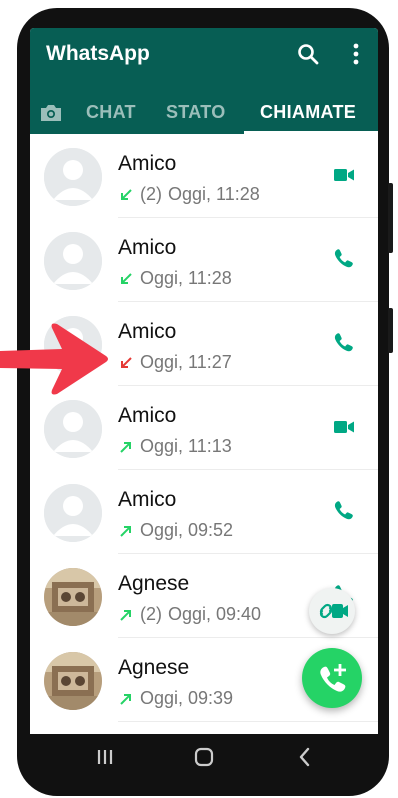 This screenshot has height=798, width=398. What do you see at coordinates (305, 757) in the screenshot?
I see `back-icon` at bounding box center [305, 757].